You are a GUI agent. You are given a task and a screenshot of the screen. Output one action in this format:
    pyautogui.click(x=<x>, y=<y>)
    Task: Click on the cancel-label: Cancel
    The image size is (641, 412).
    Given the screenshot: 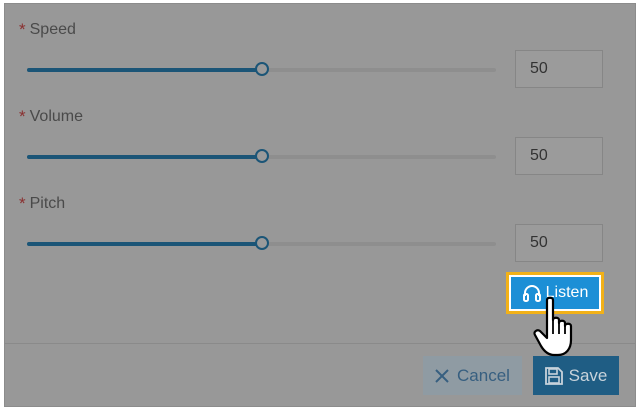 What is the action you would take?
    pyautogui.click(x=483, y=375)
    